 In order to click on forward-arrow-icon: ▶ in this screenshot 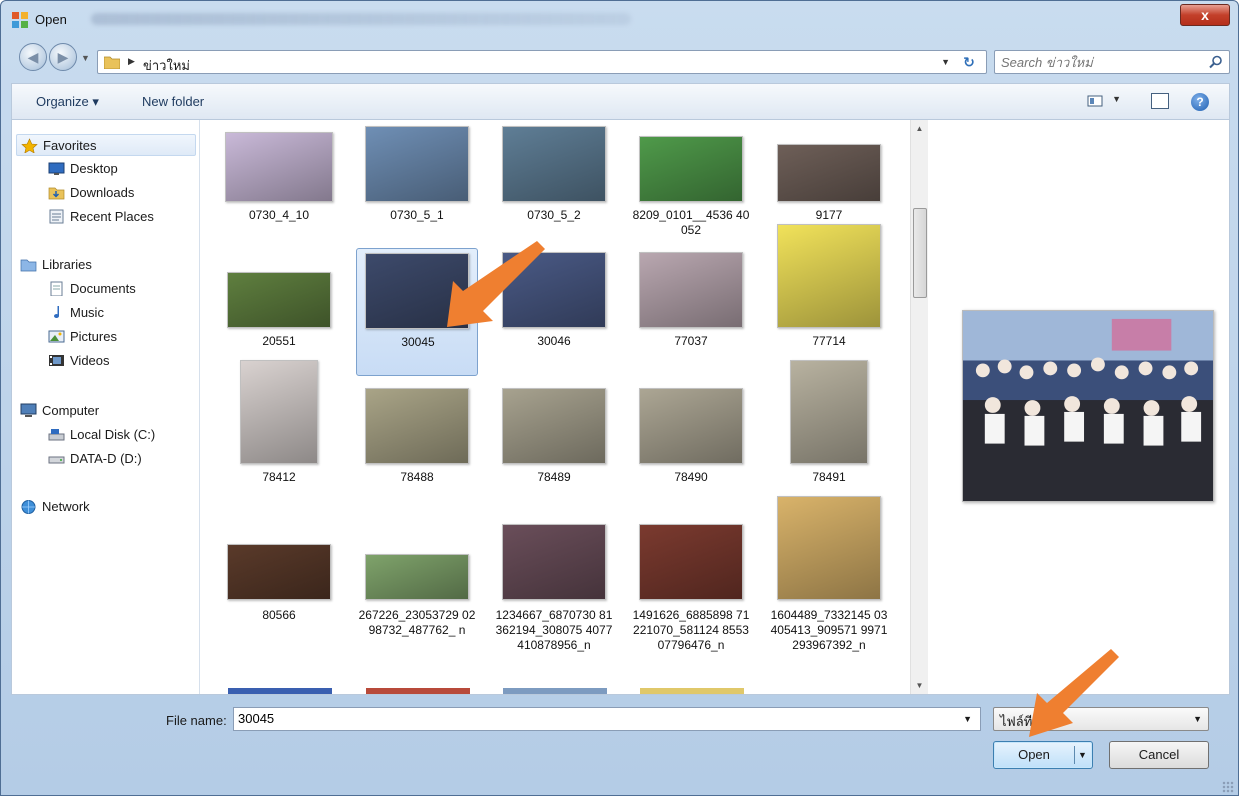, I will do `click(63, 57)`.